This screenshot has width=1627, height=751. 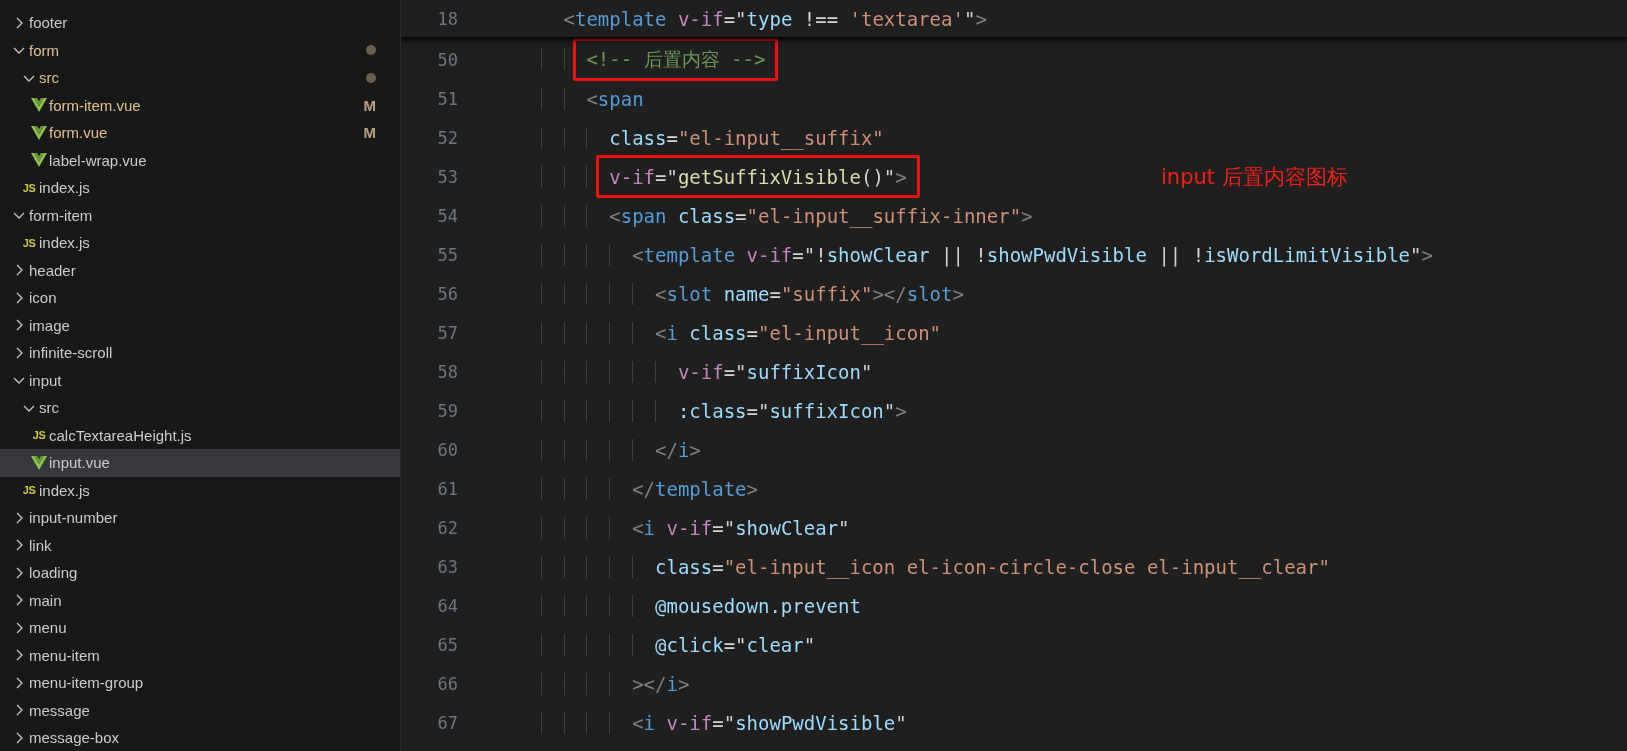 I want to click on line-number: 61, so click(x=447, y=488).